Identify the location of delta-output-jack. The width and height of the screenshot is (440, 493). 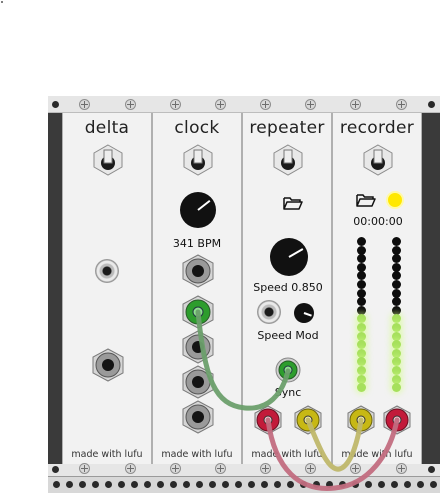
(108, 365).